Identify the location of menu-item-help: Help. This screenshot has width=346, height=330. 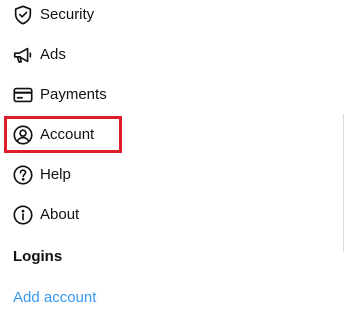
(173, 175).